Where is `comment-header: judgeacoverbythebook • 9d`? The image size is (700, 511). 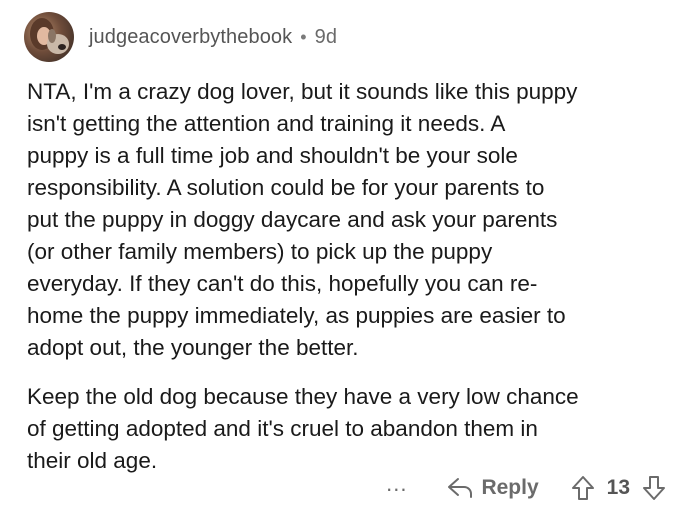
comment-header: judgeacoverbythebook • 9d is located at coordinates (180, 37).